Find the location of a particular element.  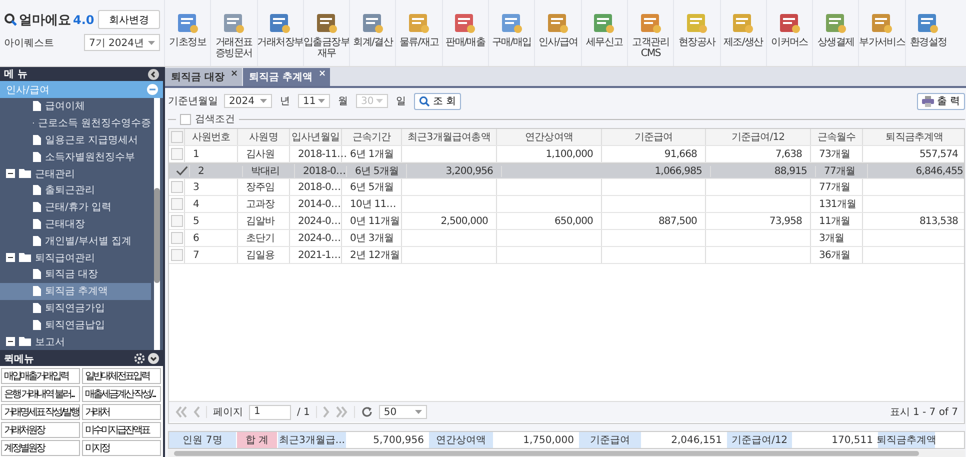

toolbar-button: 거래전표 증빙문서 is located at coordinates (233, 33).